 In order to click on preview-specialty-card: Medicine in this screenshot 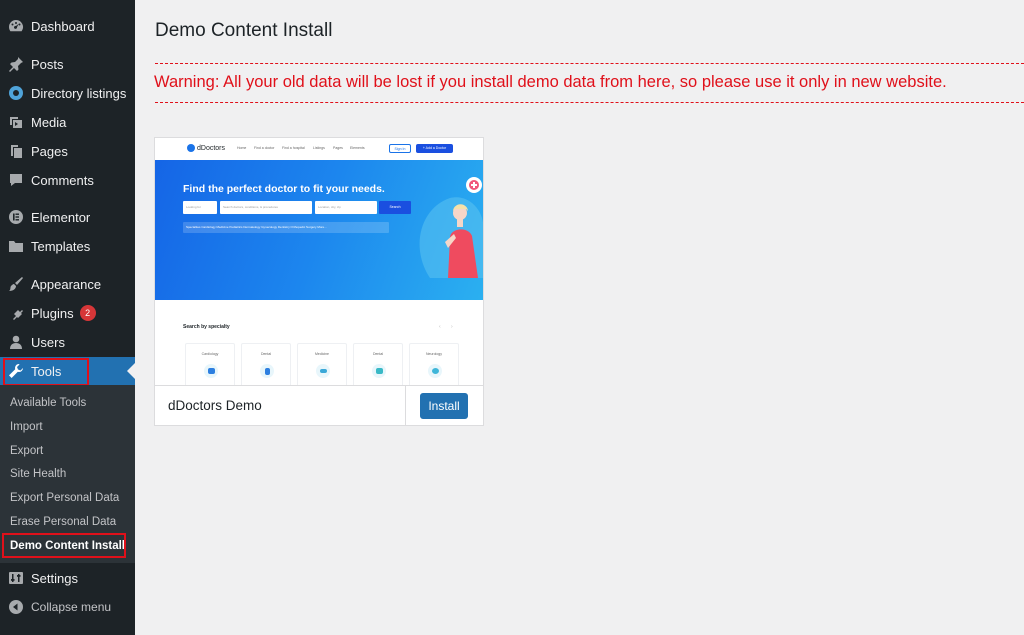, I will do `click(322, 364)`.